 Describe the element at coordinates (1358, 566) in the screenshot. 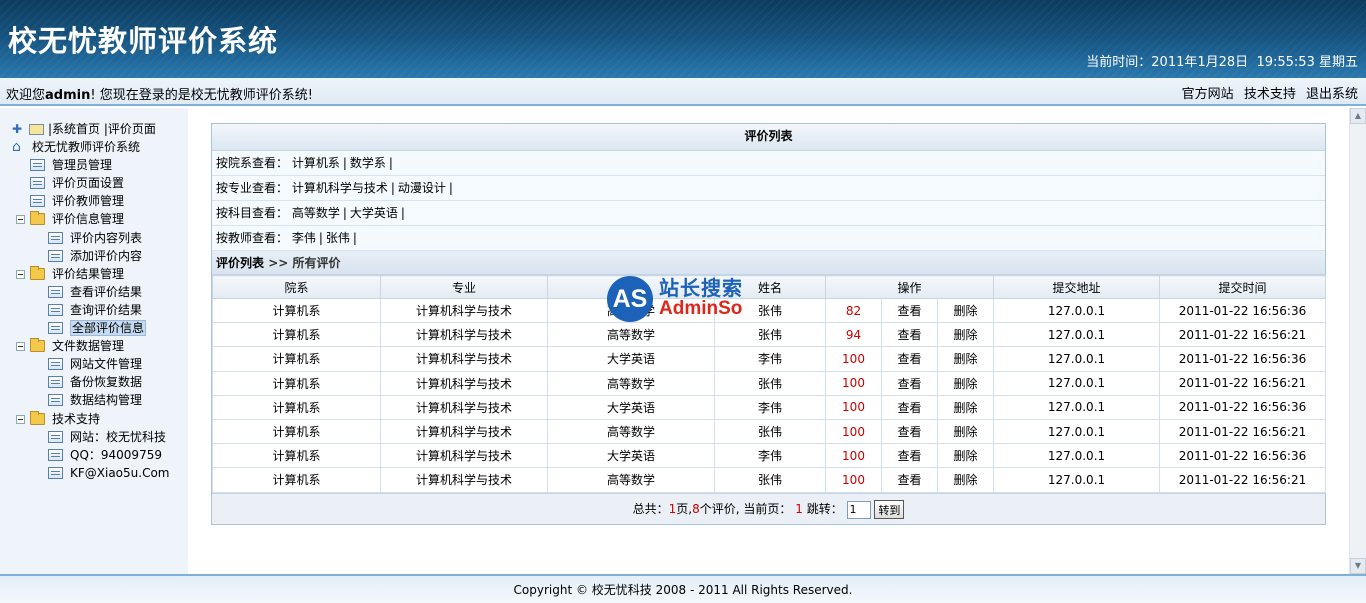

I see `scroll-down-icon: ▼` at that location.